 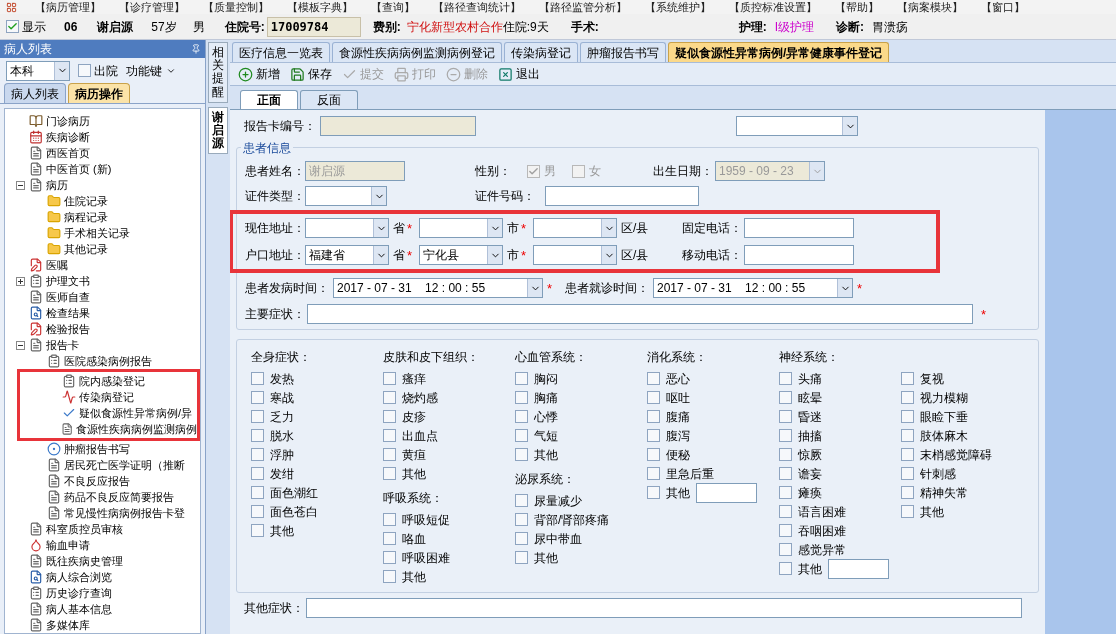 What do you see at coordinates (930, 7) in the screenshot?
I see `menu-item: 【病案模块】` at bounding box center [930, 7].